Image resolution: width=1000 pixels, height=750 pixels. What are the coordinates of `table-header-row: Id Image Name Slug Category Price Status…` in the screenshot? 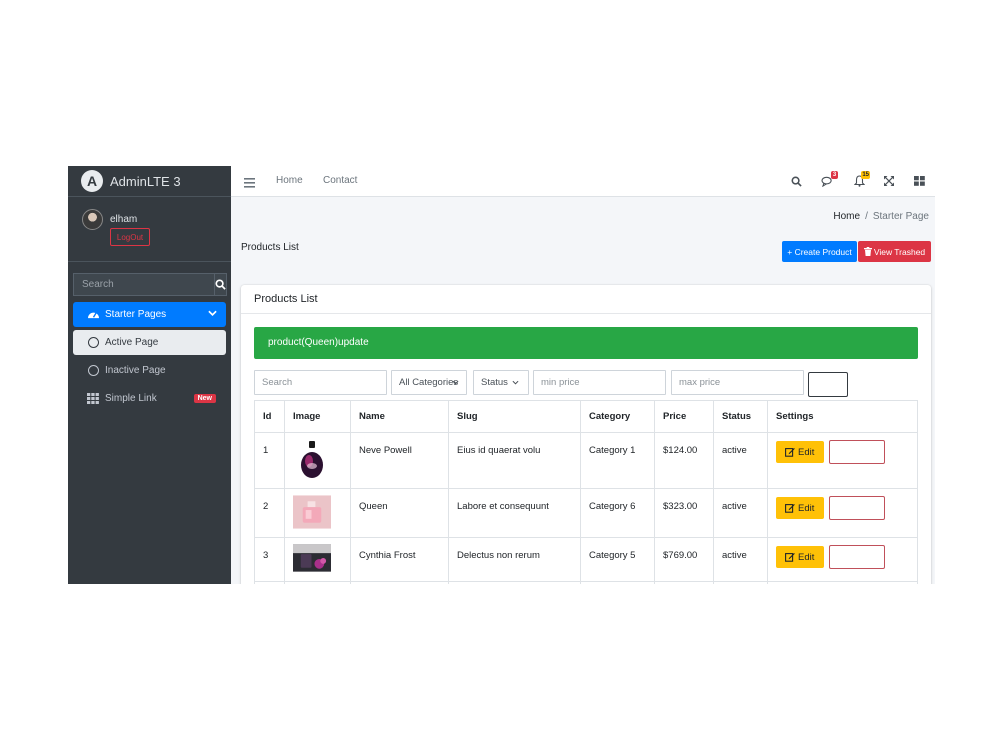 It's located at (586, 416).